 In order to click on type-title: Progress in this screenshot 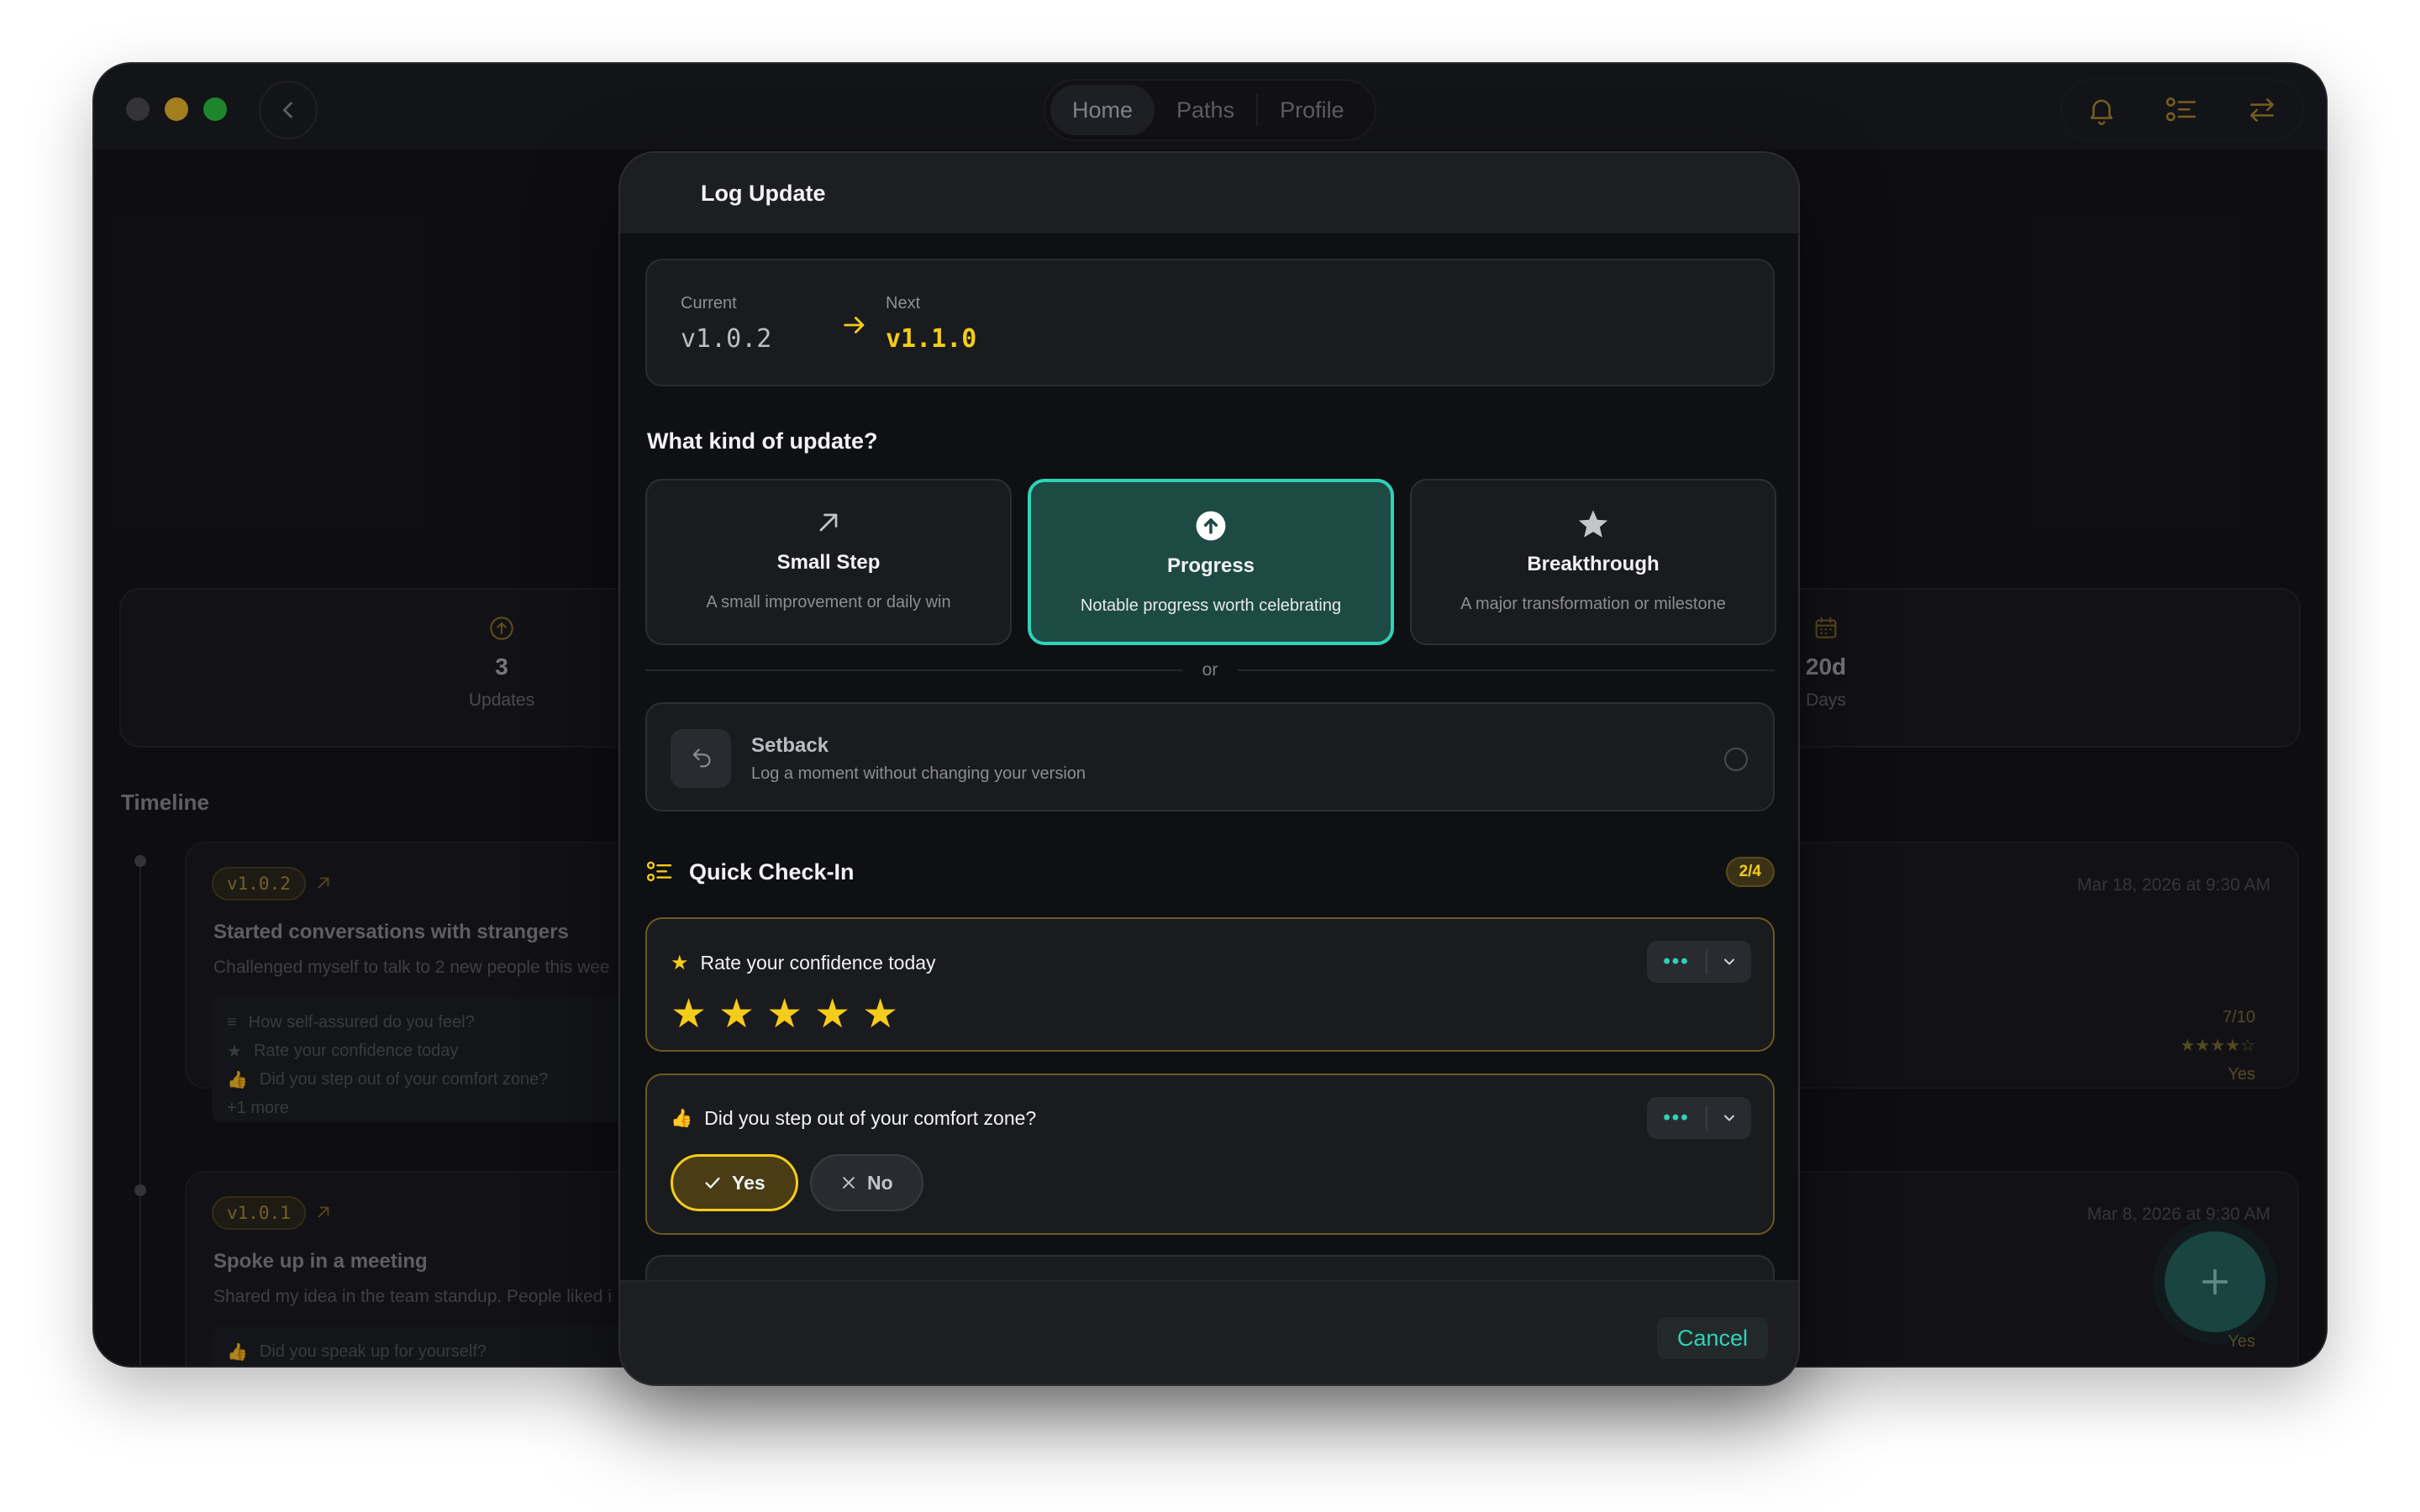, I will do `click(1210, 565)`.